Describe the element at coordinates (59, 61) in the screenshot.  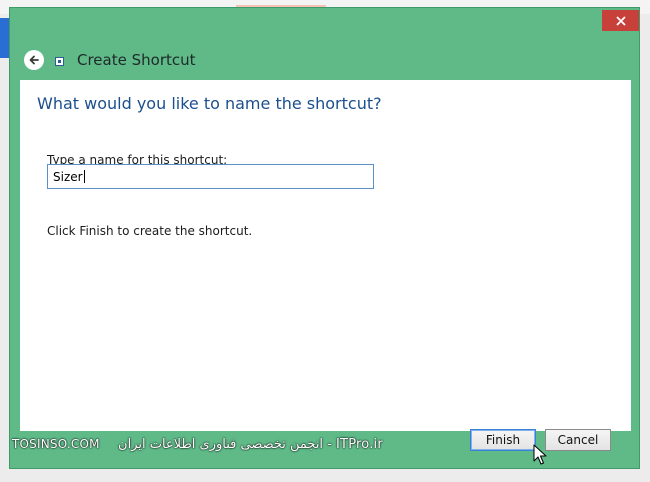
I see `shortcut-icon` at that location.